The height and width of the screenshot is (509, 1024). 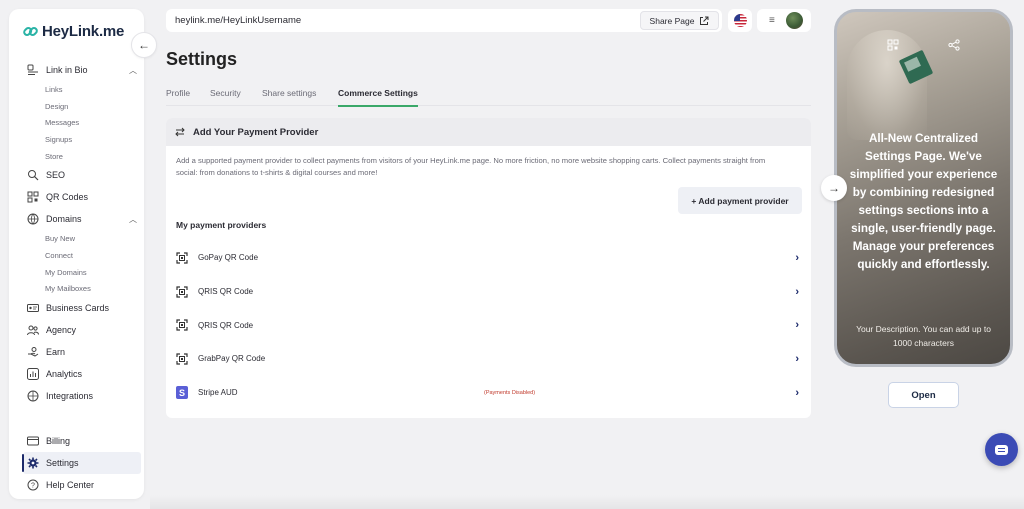 What do you see at coordinates (82, 197) in the screenshot?
I see `sidebar-item-qr-codes: QR Codes` at bounding box center [82, 197].